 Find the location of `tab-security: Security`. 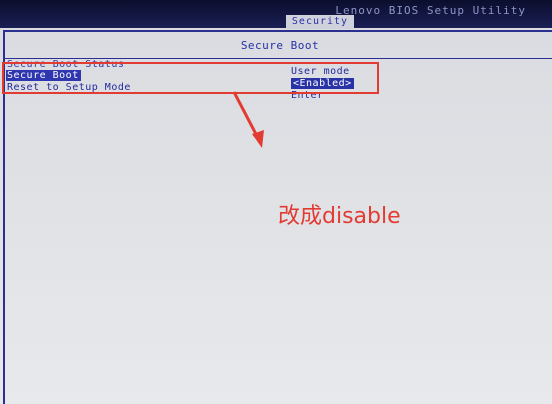

tab-security: Security is located at coordinates (320, 22).